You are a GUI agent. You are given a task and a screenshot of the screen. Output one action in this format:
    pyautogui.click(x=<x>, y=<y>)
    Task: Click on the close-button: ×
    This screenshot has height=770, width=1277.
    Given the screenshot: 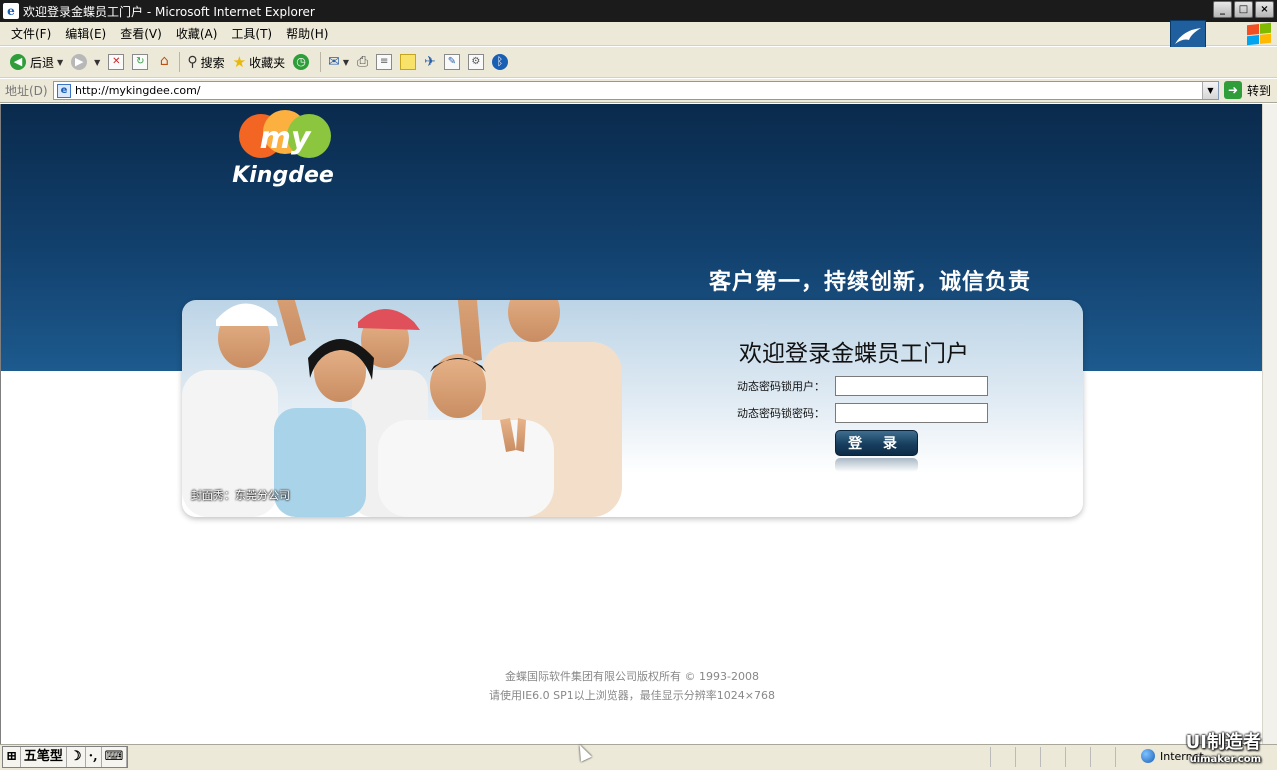 What is the action you would take?
    pyautogui.click(x=1264, y=9)
    